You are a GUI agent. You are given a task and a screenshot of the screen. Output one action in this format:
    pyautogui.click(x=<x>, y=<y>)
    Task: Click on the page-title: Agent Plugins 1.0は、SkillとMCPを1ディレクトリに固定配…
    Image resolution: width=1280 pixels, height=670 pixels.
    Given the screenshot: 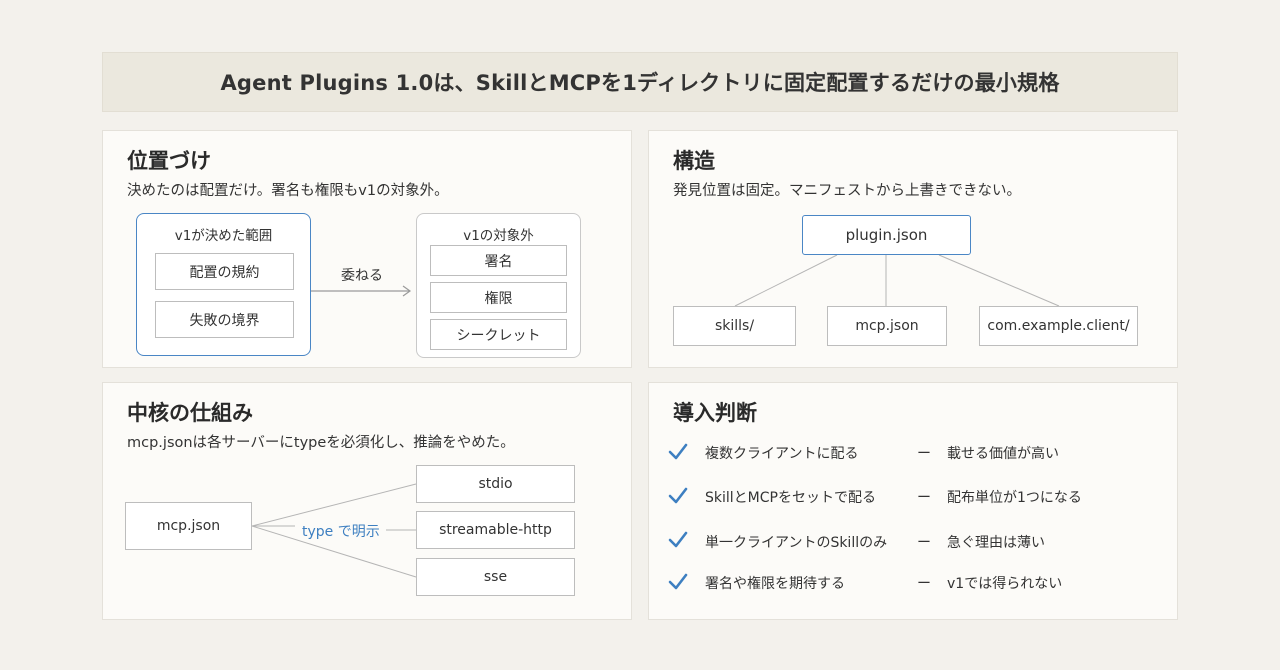 What is the action you would take?
    pyautogui.click(x=640, y=83)
    